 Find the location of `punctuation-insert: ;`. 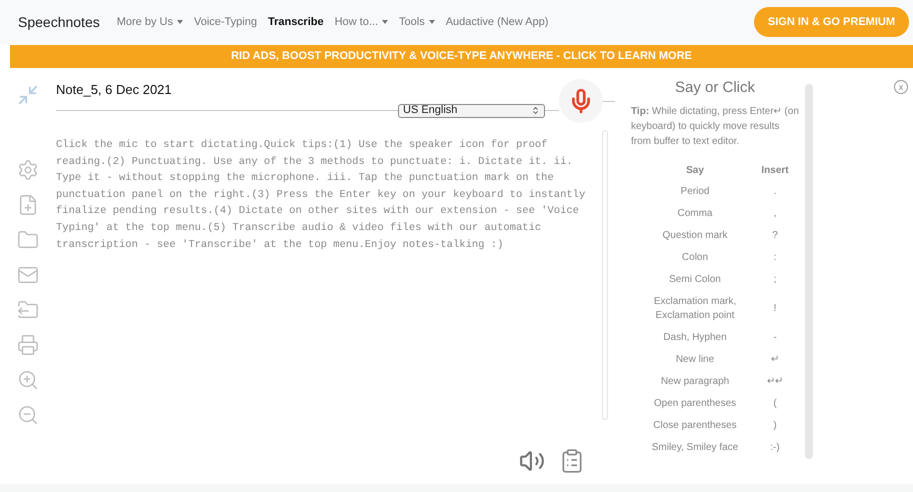

punctuation-insert: ; is located at coordinates (775, 279).